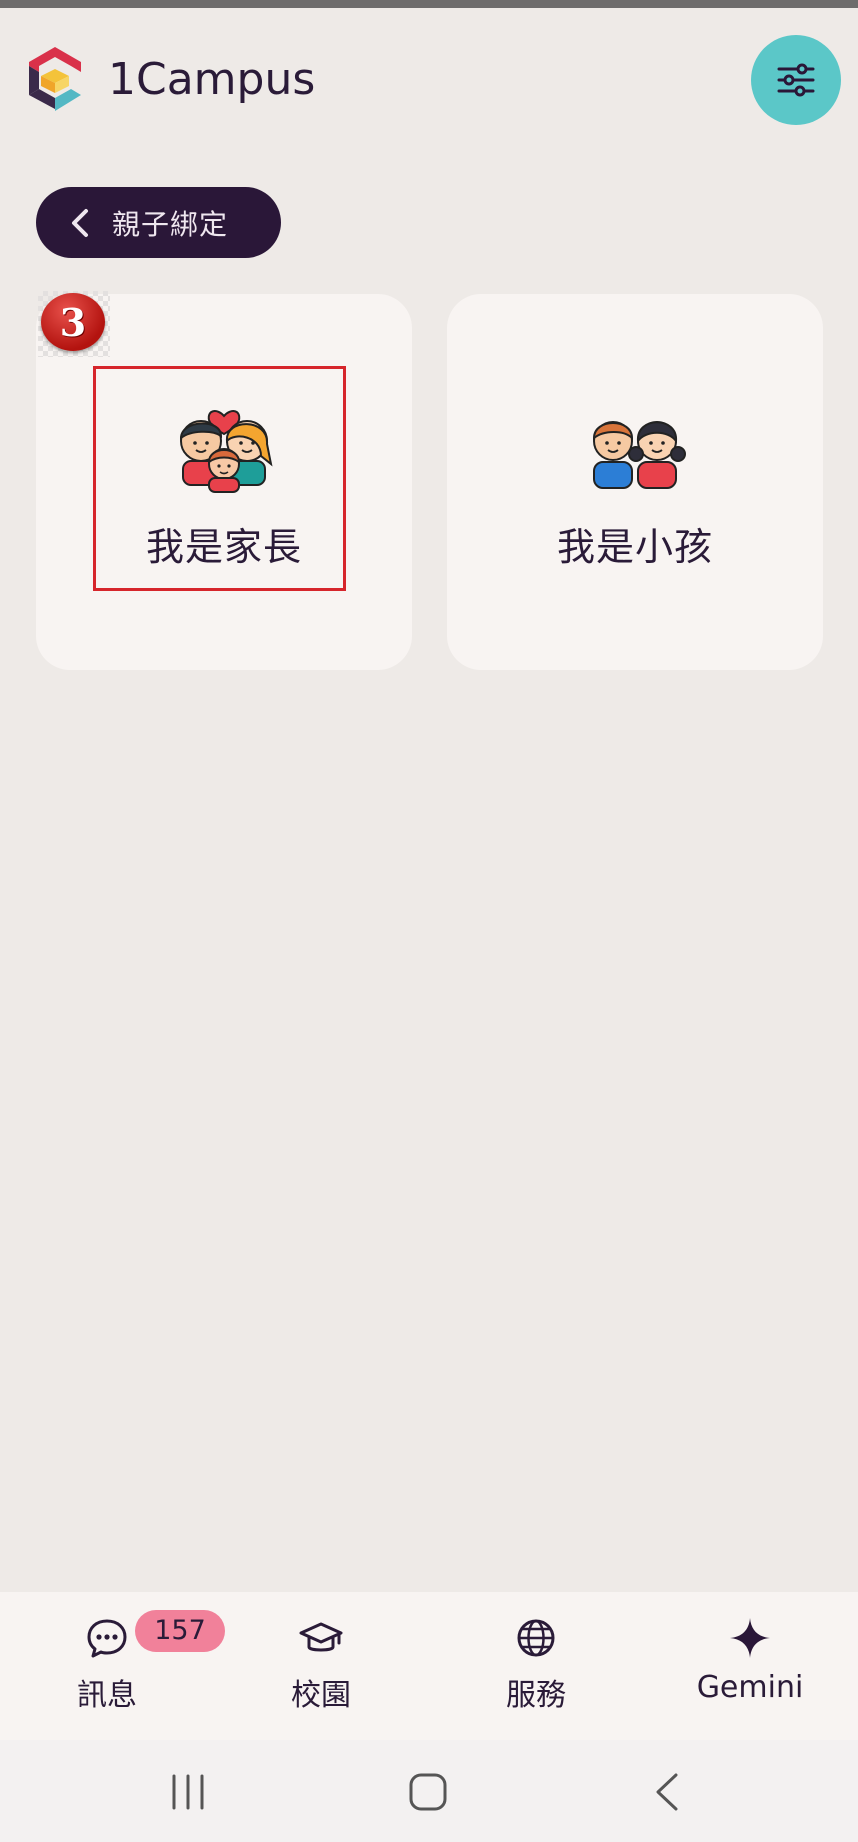  Describe the element at coordinates (55, 80) in the screenshot. I see `app-logo-icon` at that location.